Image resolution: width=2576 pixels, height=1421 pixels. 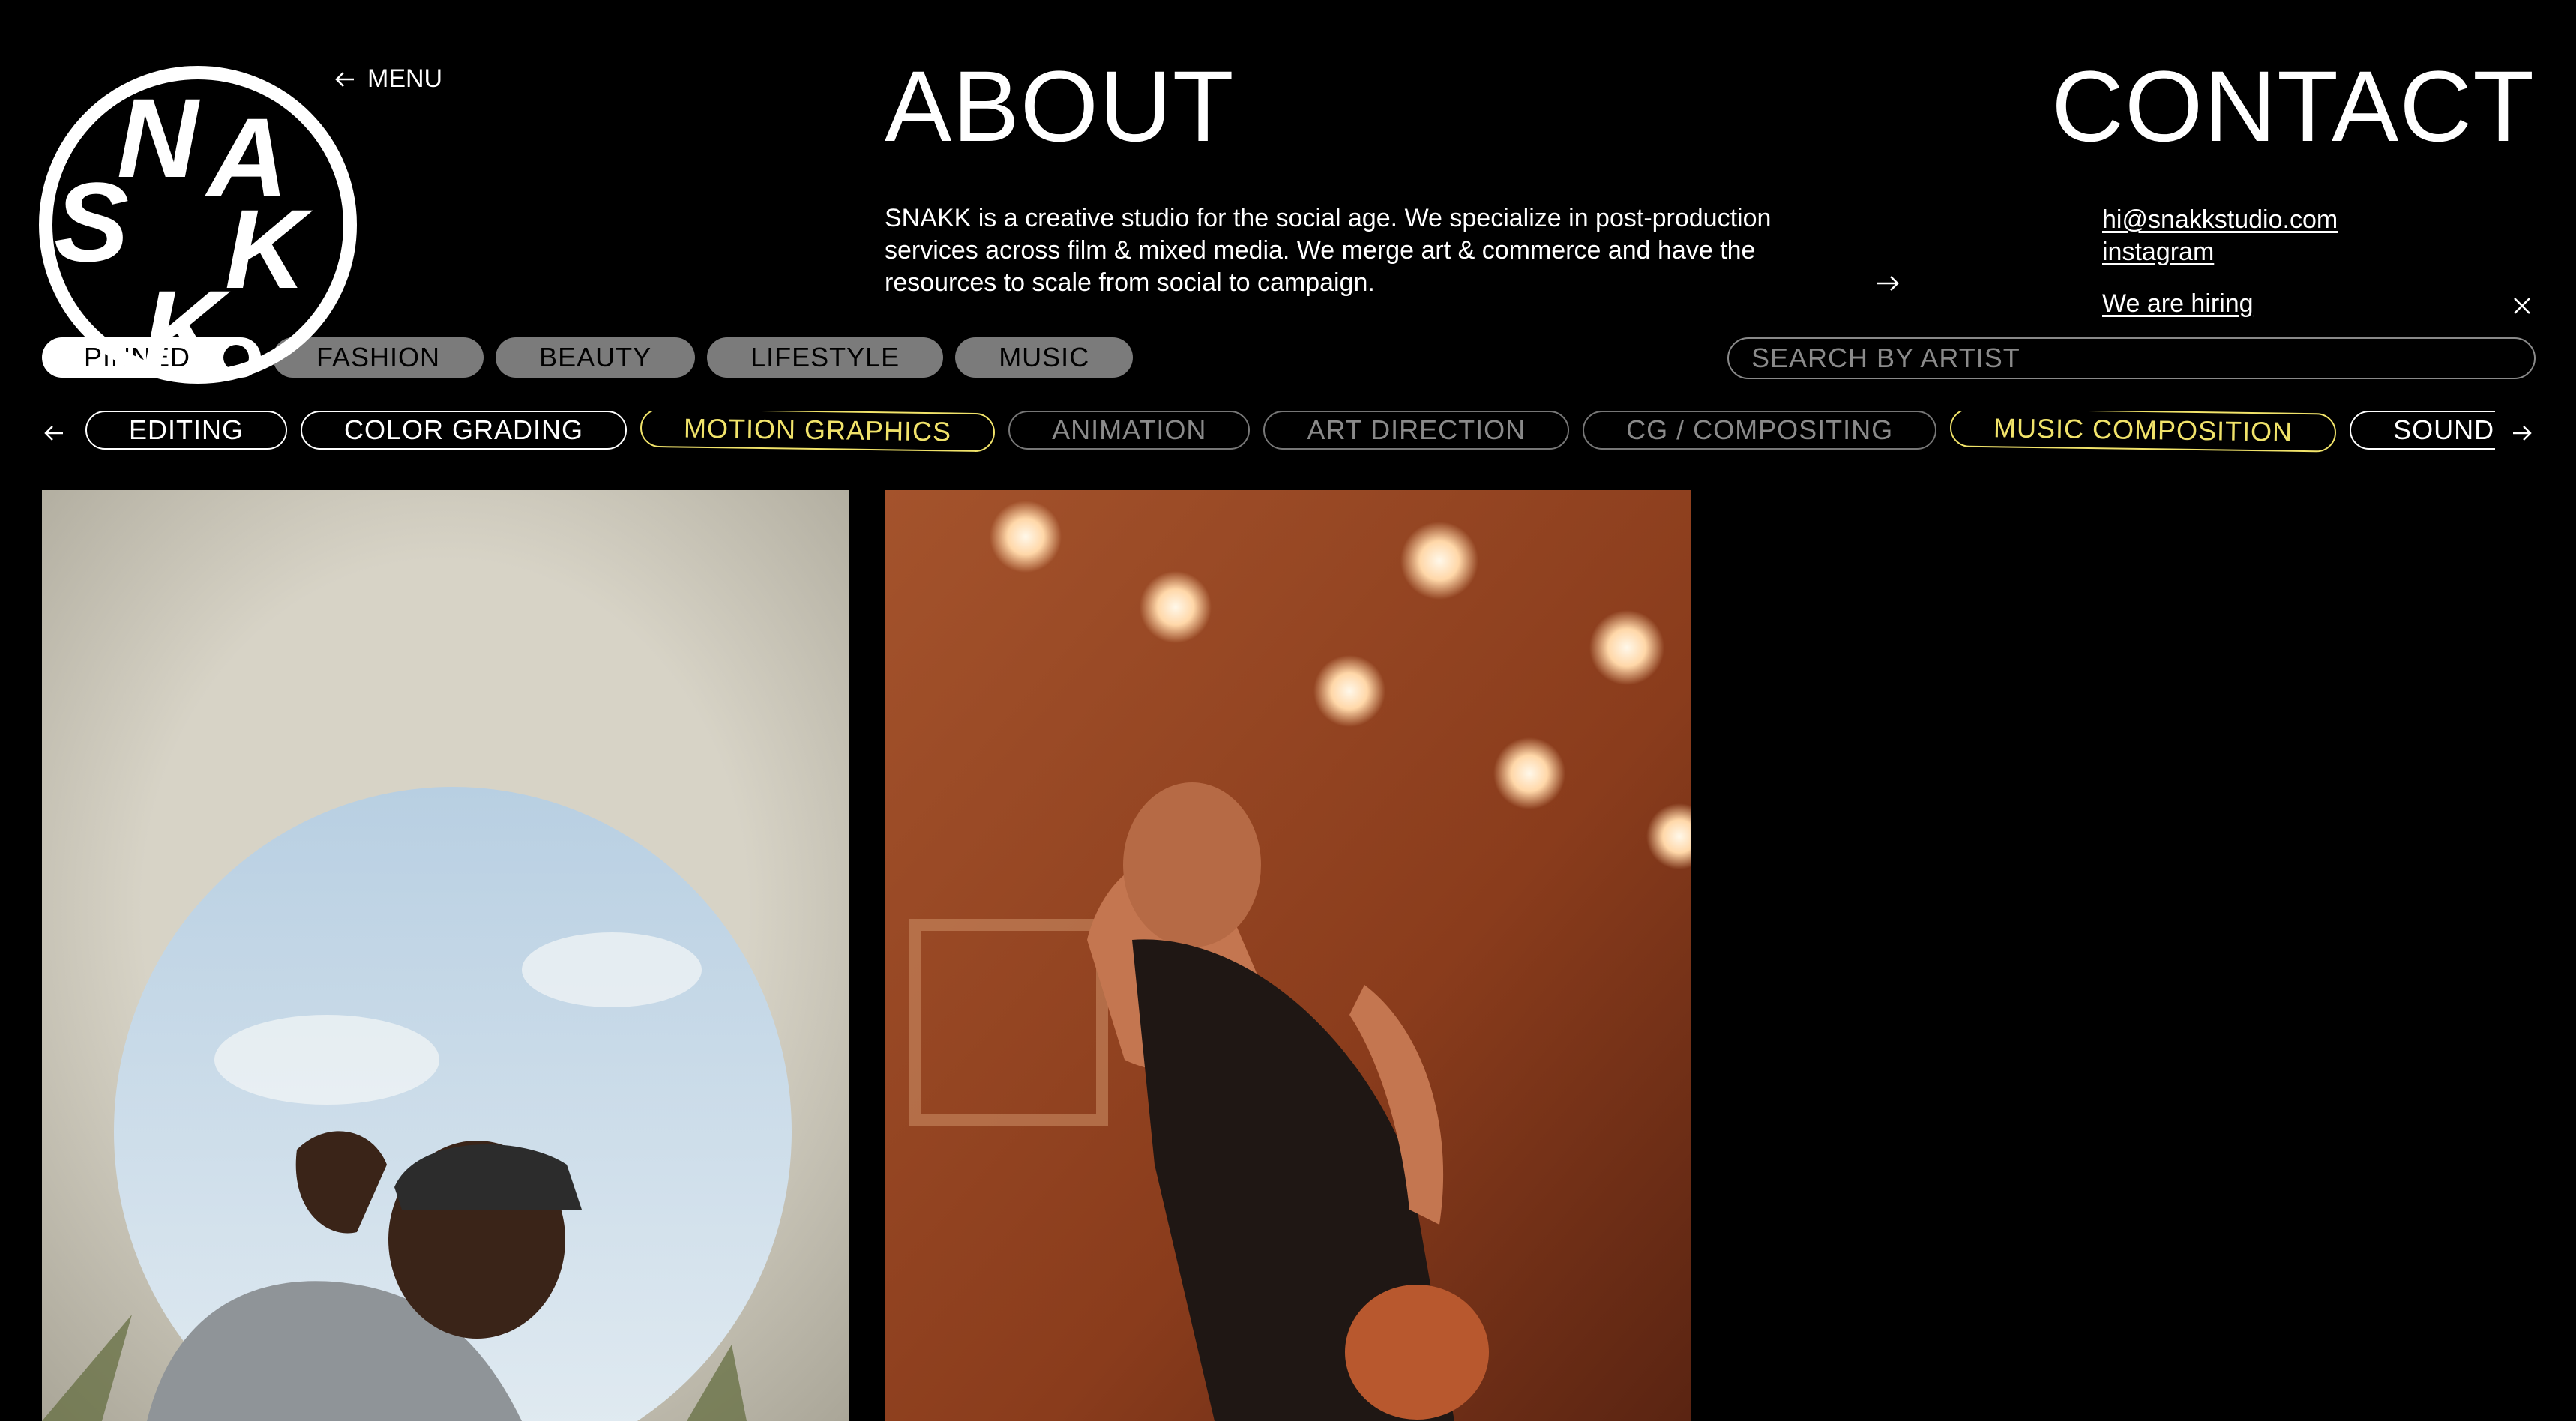 What do you see at coordinates (2523, 305) in the screenshot?
I see `close-icon` at bounding box center [2523, 305].